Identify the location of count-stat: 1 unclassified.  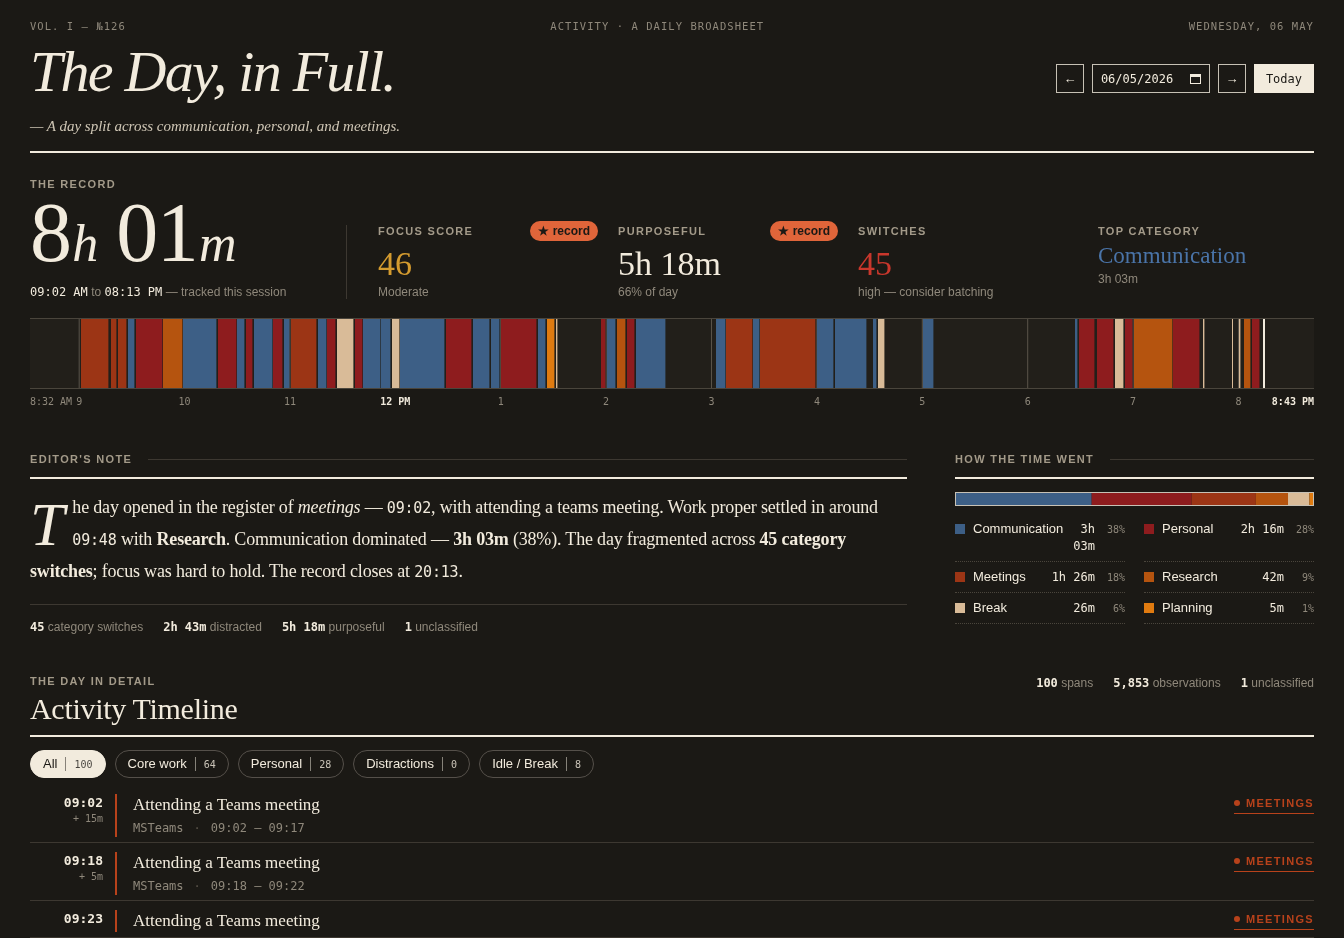
(1277, 683).